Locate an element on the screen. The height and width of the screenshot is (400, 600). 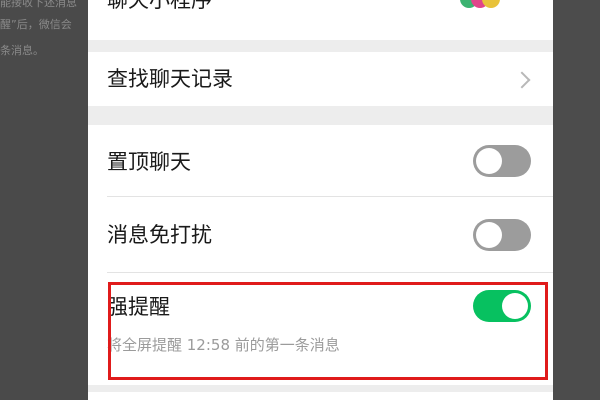
mini-program-row: 聊天小程序 is located at coordinates (320, 20).